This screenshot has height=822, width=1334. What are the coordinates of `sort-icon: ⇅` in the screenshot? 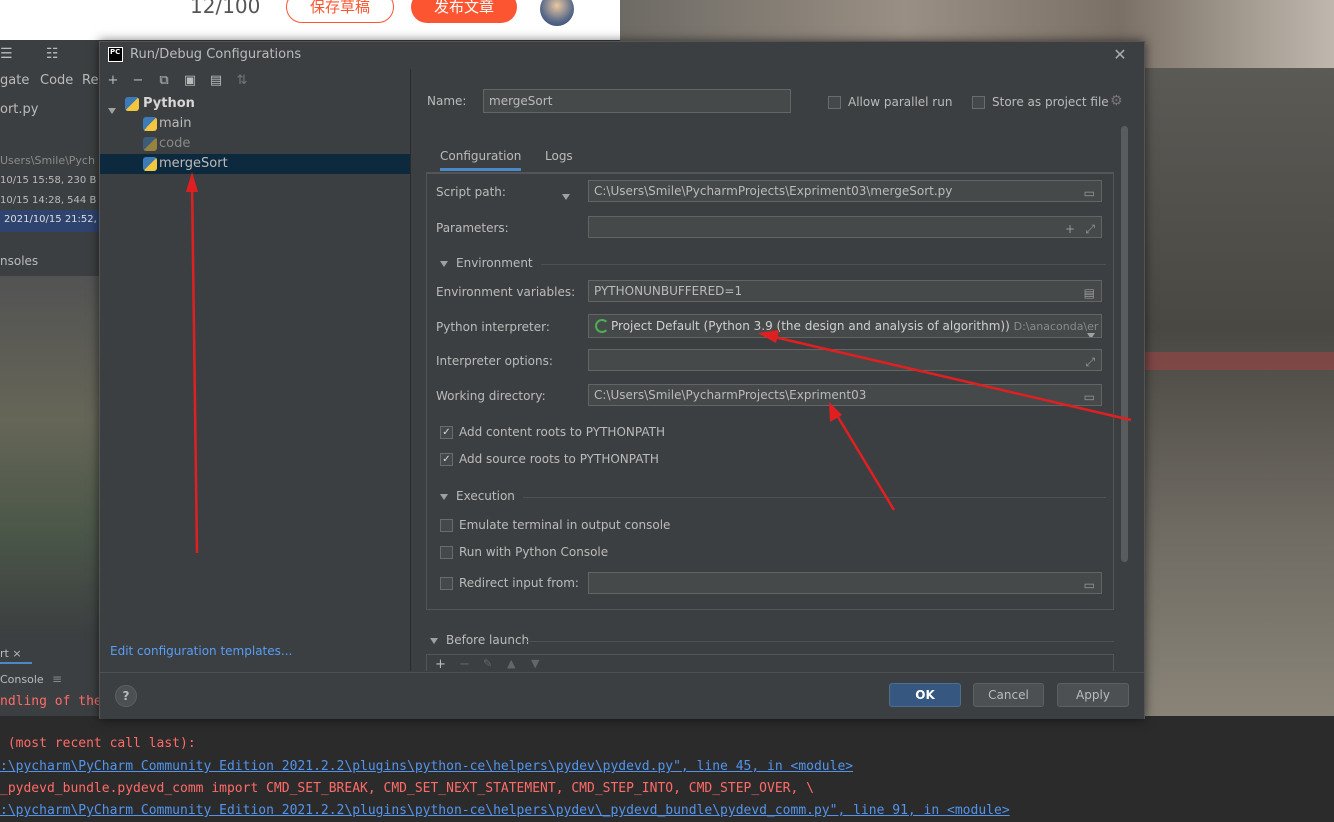 It's located at (242, 81).